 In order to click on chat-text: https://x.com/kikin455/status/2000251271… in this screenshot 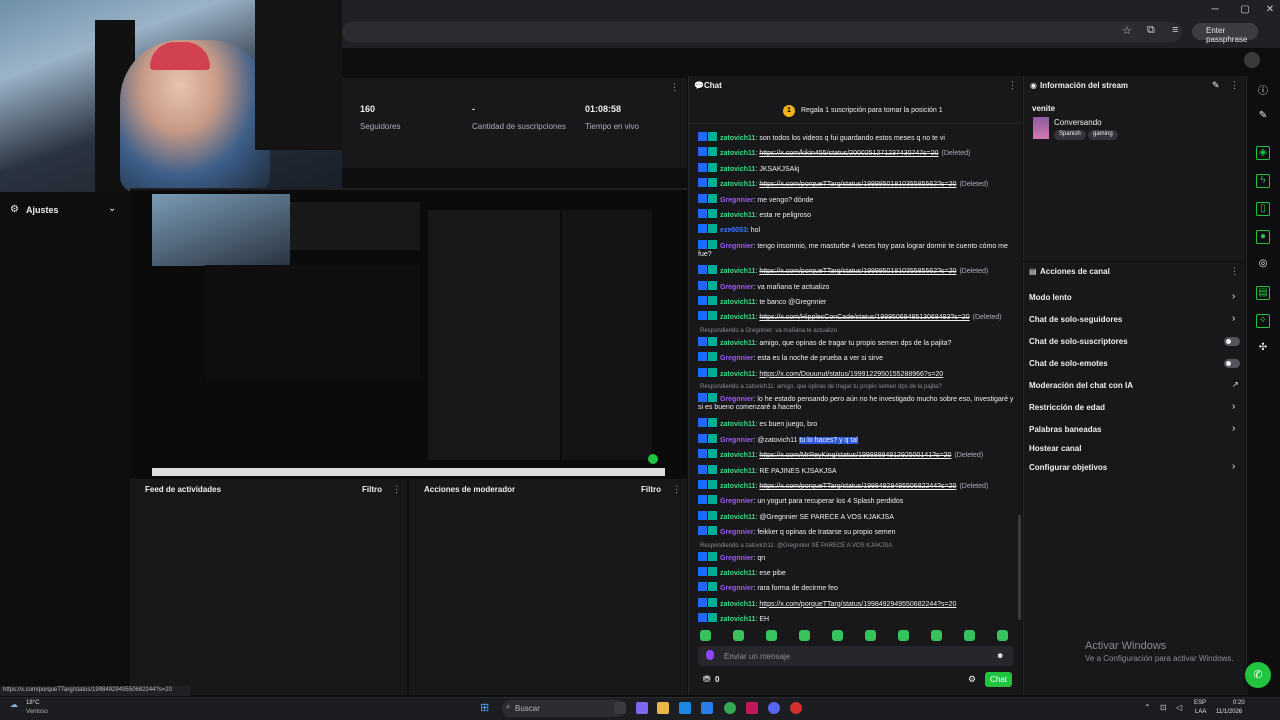, I will do `click(848, 153)`.